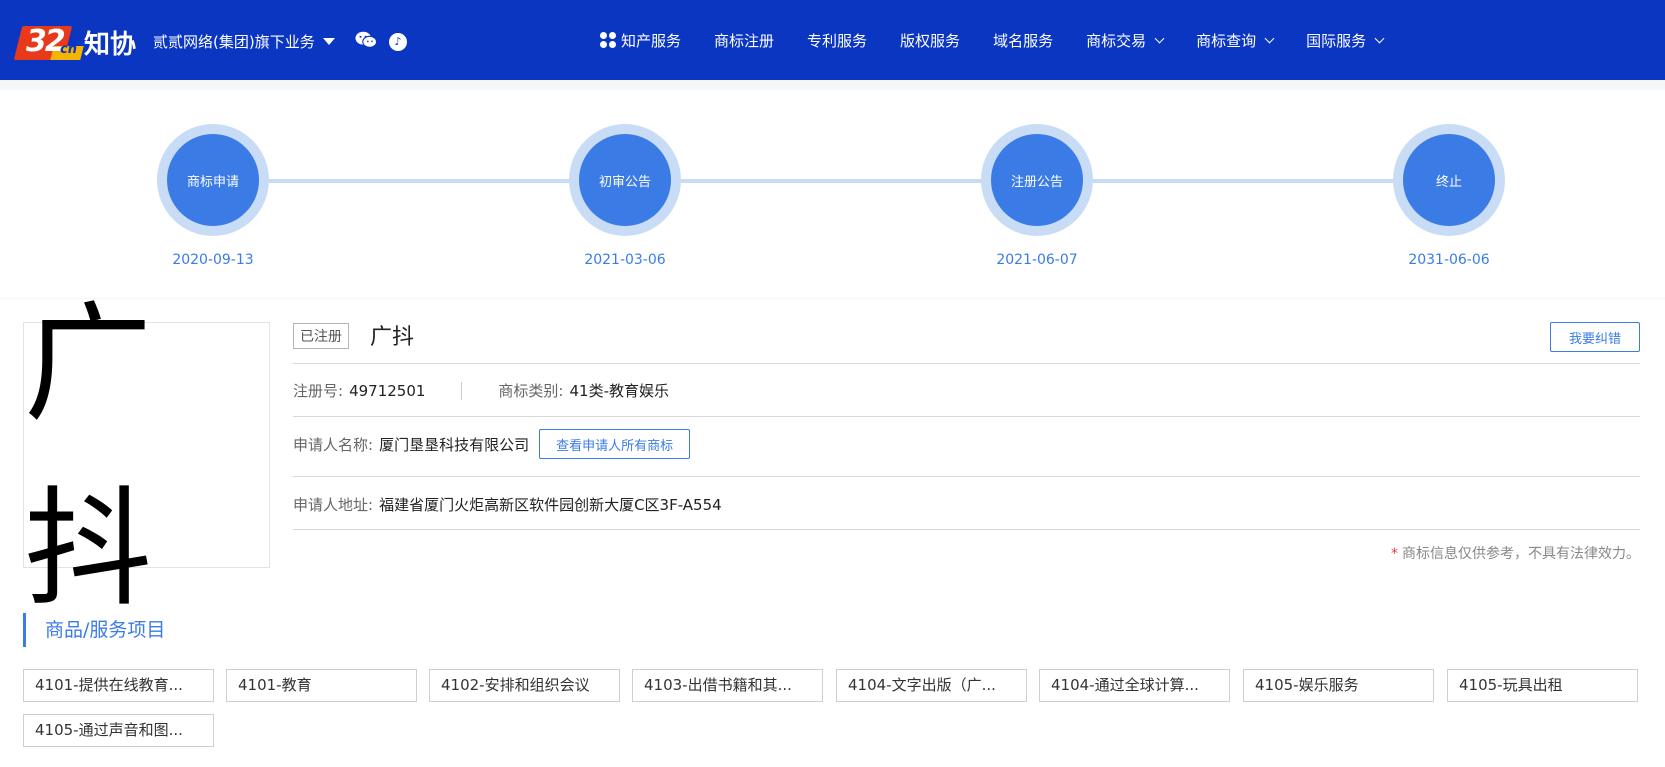  I want to click on timeline-step-label: 初审公告, so click(625, 180).